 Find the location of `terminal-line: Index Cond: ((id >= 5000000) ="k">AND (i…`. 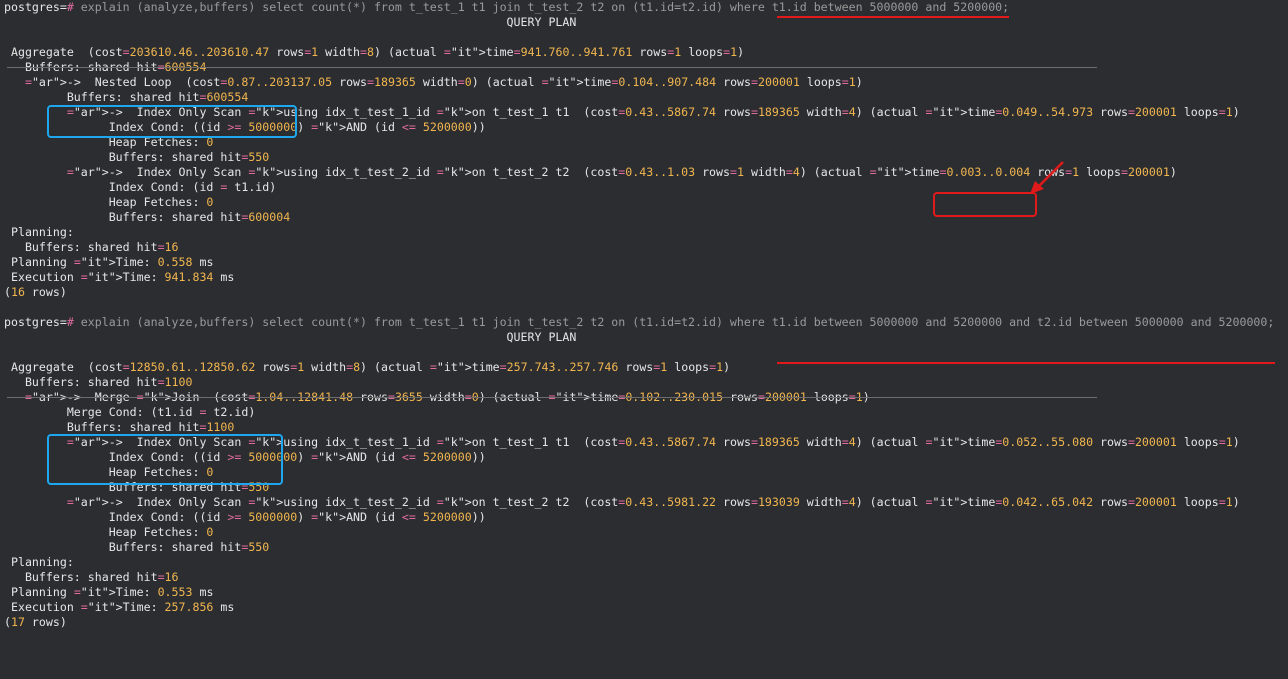

terminal-line: Index Cond: ((id >= 5000000) ="k">AND (i… is located at coordinates (245, 517).